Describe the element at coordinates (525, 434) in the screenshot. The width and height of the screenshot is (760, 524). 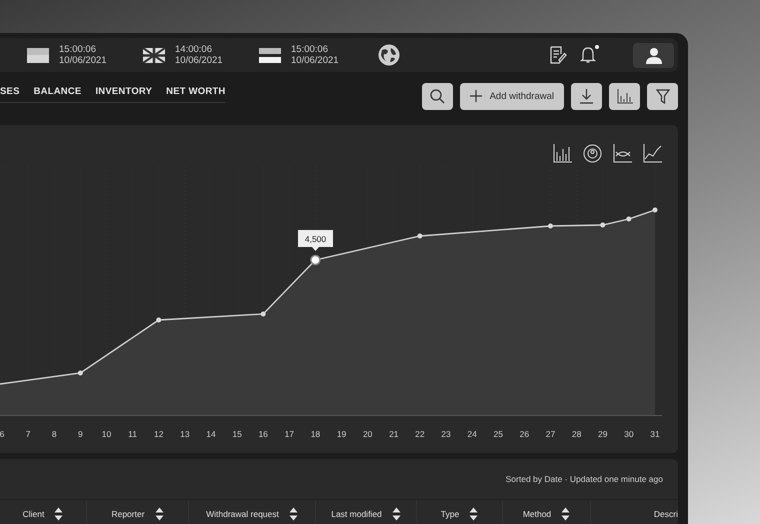
I see `x-axis-label: 26` at that location.